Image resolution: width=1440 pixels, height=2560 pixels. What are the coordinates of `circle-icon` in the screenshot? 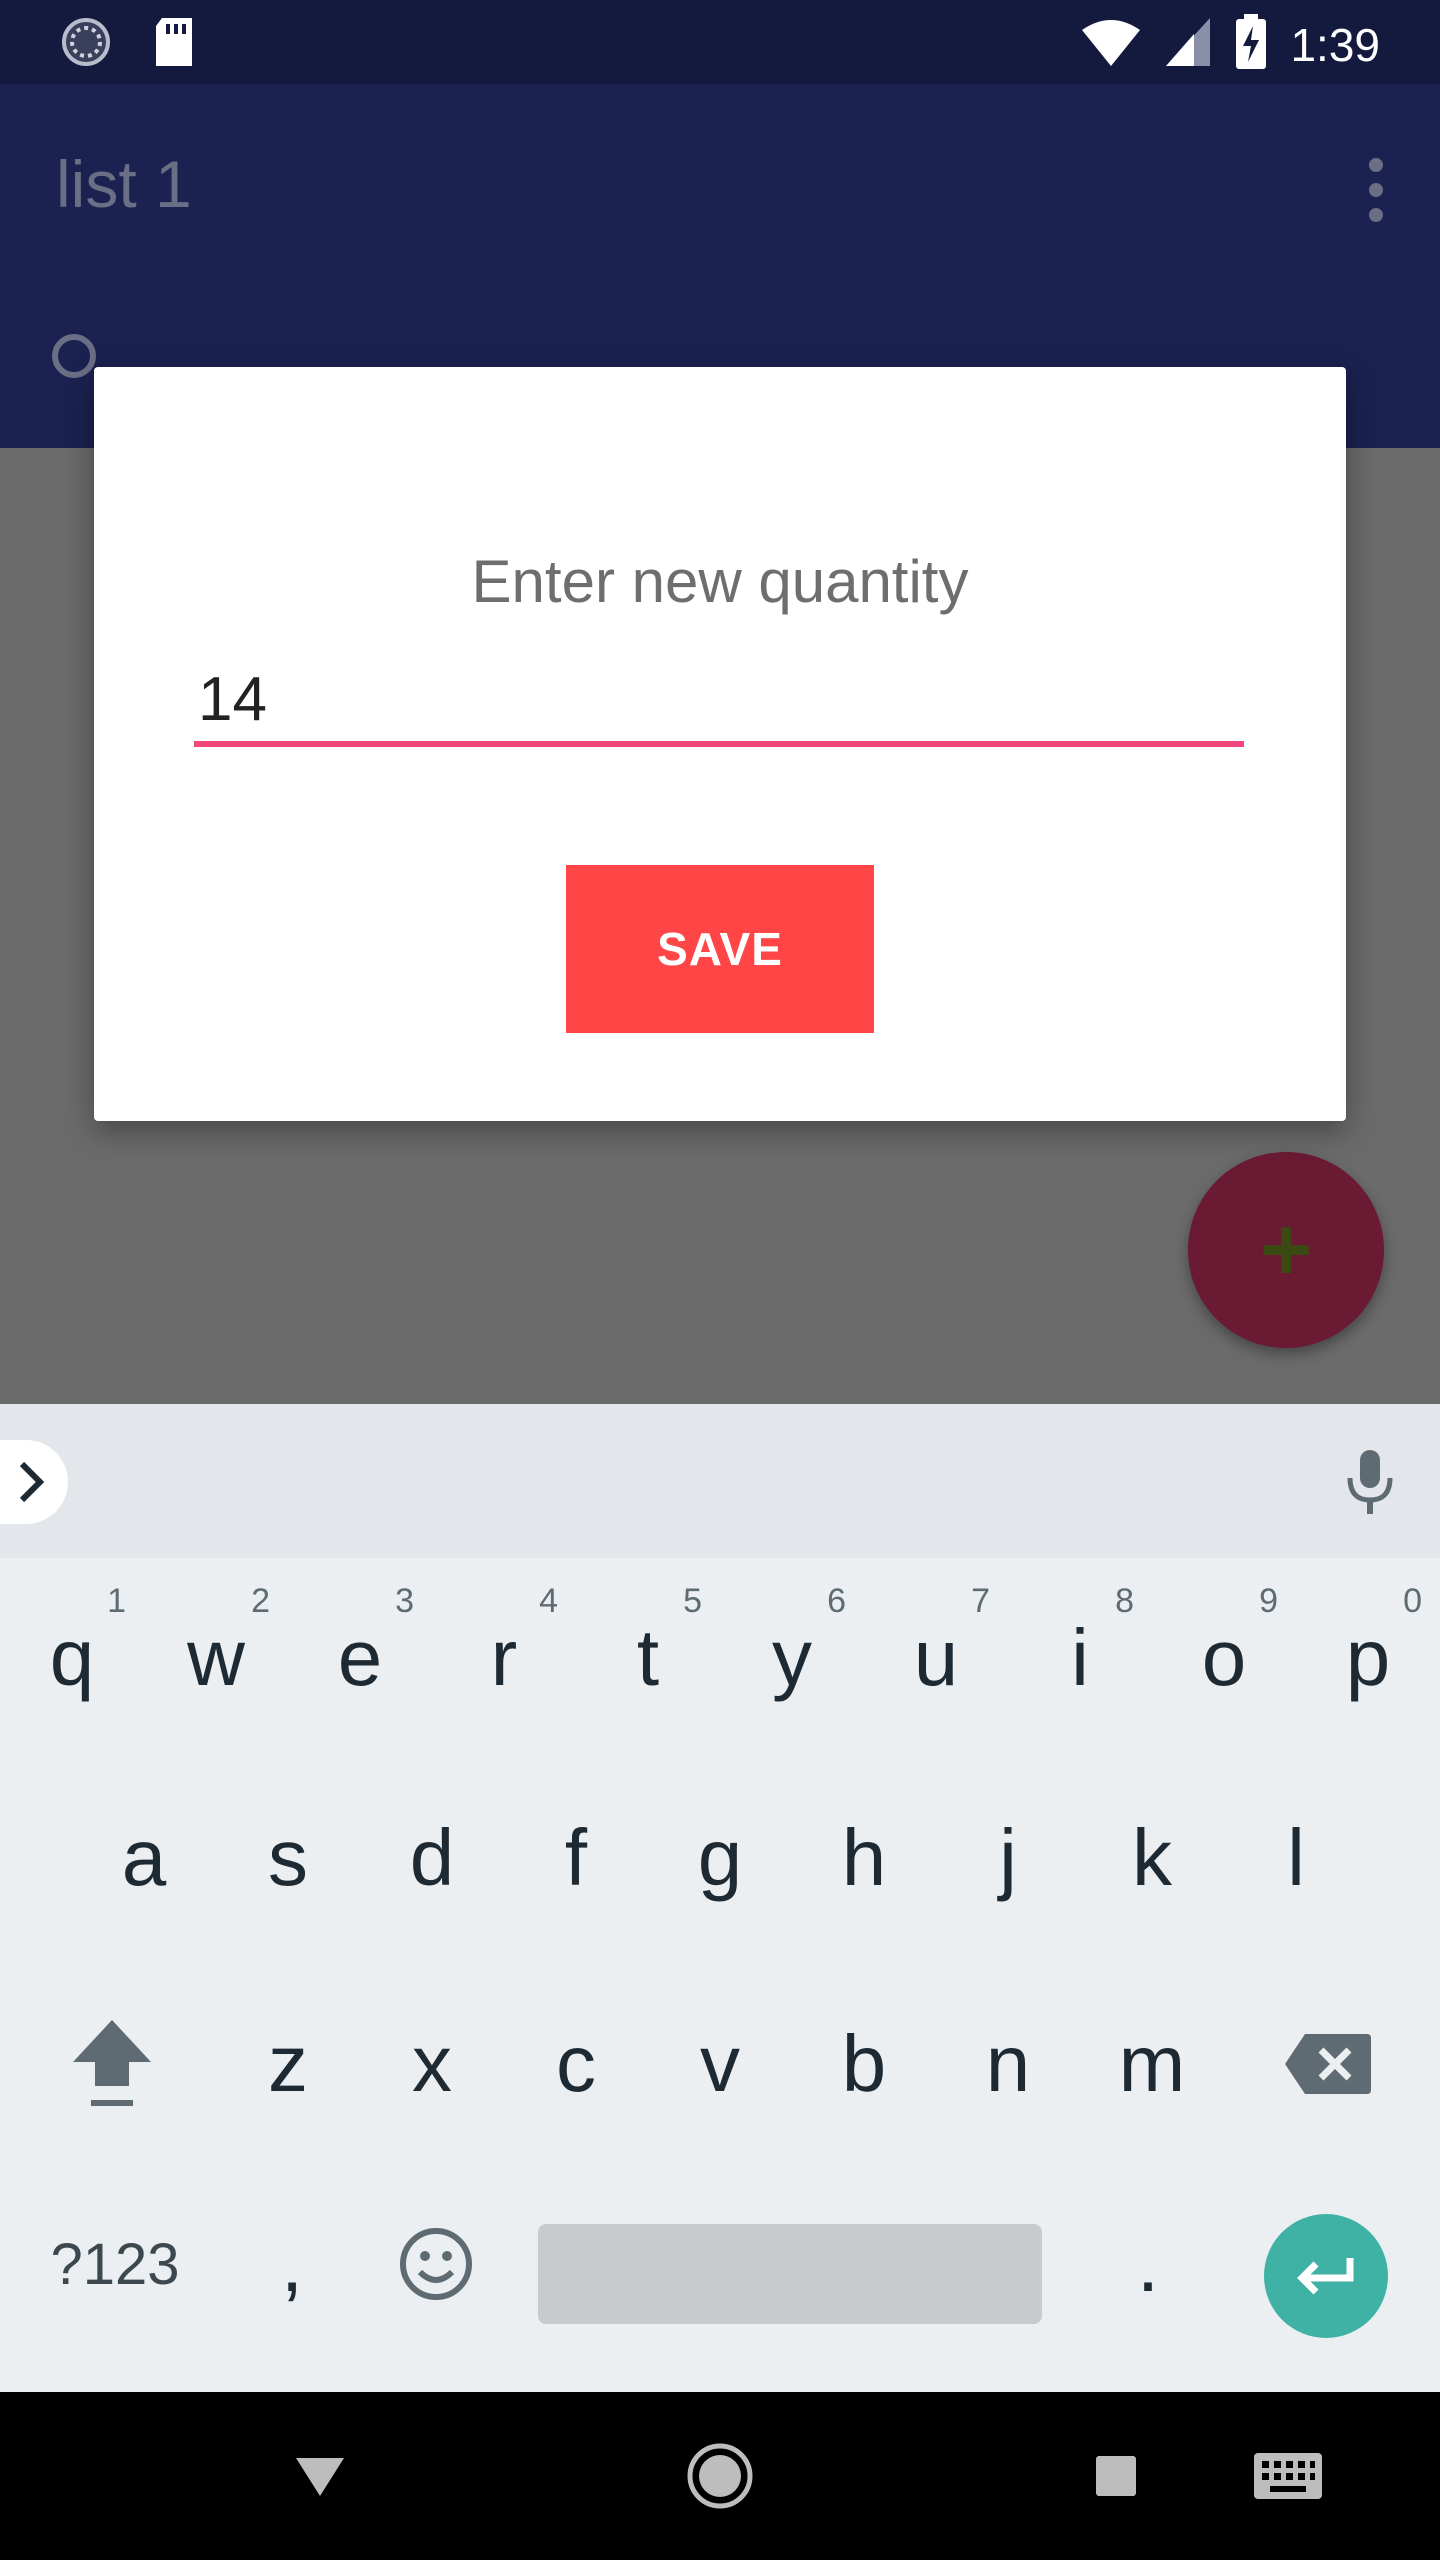 It's located at (74, 356).